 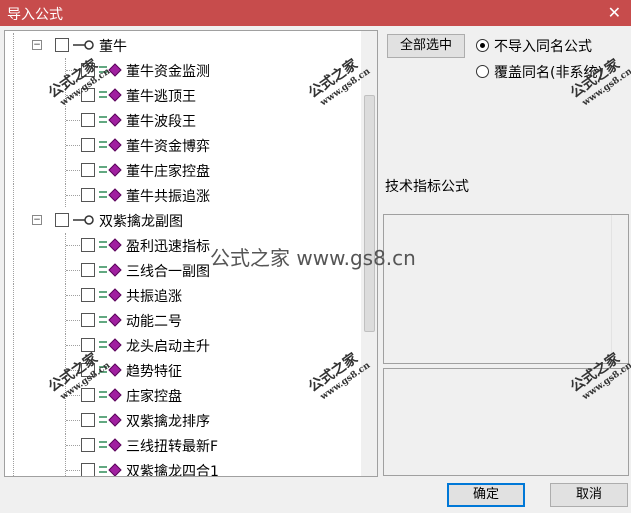 I want to click on tree-item-row: 趋势特征, so click(x=181, y=370).